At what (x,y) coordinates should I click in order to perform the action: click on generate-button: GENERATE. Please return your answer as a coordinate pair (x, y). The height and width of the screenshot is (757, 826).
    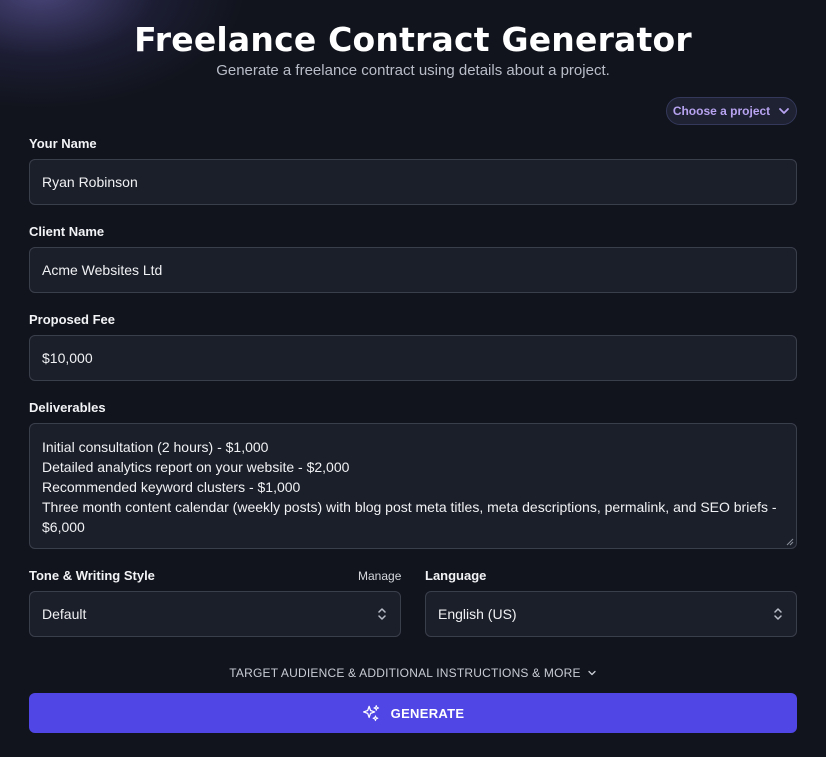
    Looking at the image, I should click on (413, 713).